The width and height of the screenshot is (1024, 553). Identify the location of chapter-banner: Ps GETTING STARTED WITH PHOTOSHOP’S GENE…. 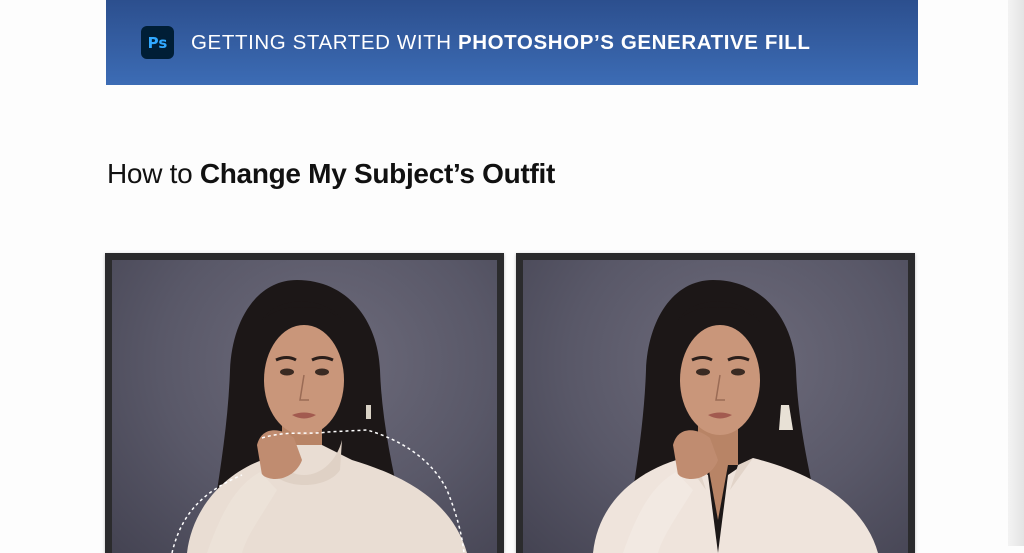
(512, 42).